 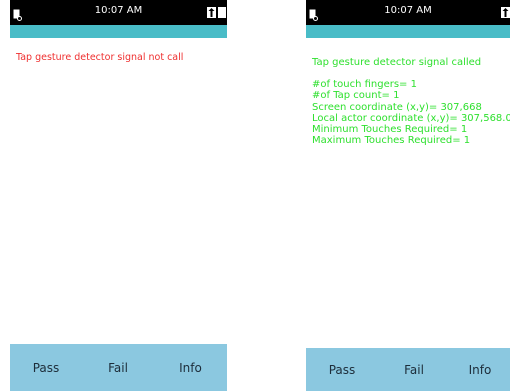 I want to click on battery-icon, so click(x=222, y=12).